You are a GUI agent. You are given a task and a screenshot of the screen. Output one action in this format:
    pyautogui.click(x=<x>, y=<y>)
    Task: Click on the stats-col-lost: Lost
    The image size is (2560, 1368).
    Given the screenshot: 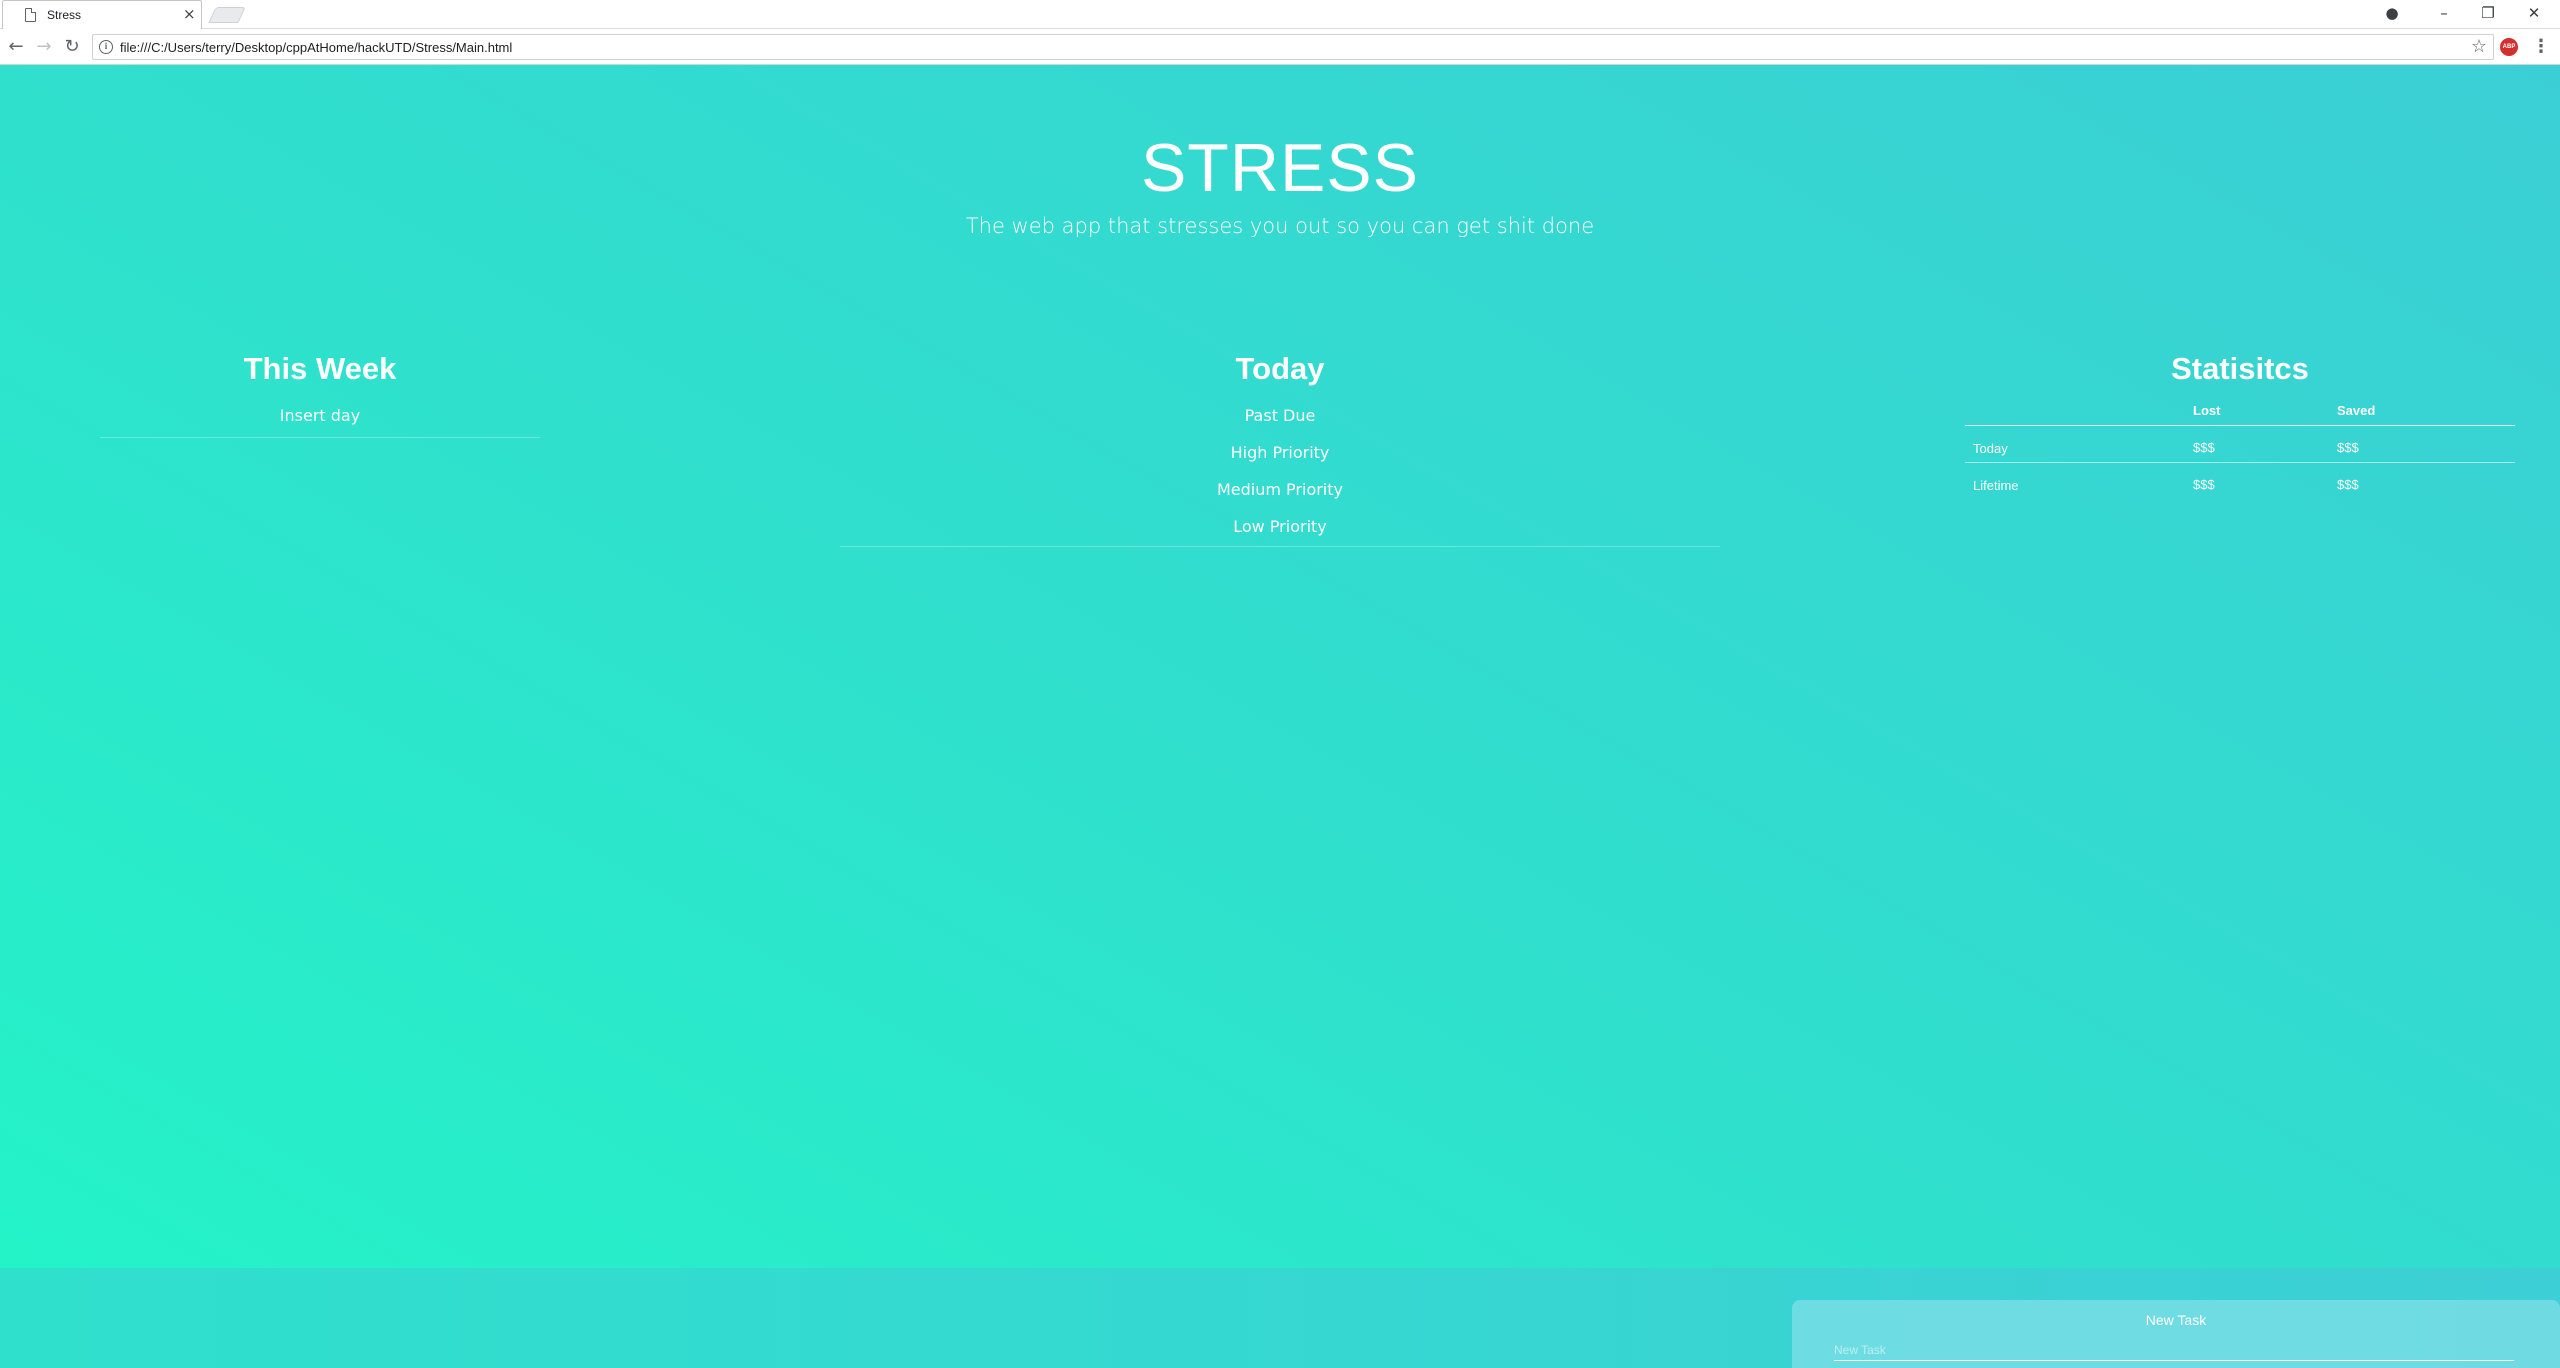 What is the action you would take?
    pyautogui.click(x=2207, y=410)
    